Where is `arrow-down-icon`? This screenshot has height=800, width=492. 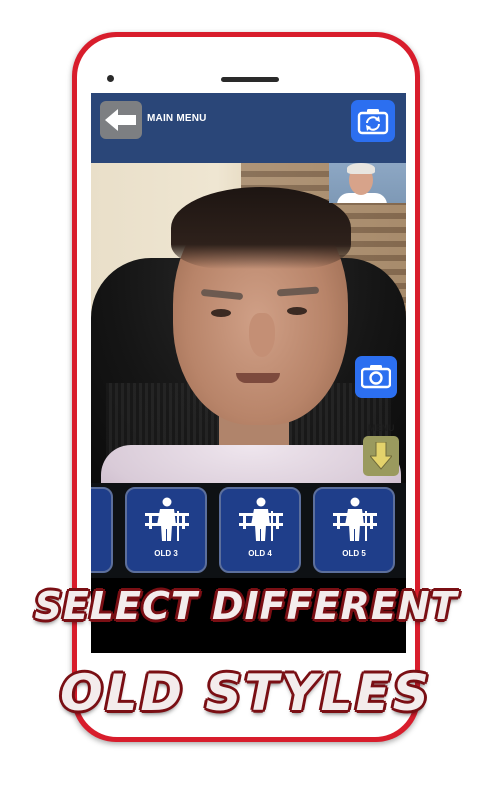
arrow-down-icon is located at coordinates (381, 456).